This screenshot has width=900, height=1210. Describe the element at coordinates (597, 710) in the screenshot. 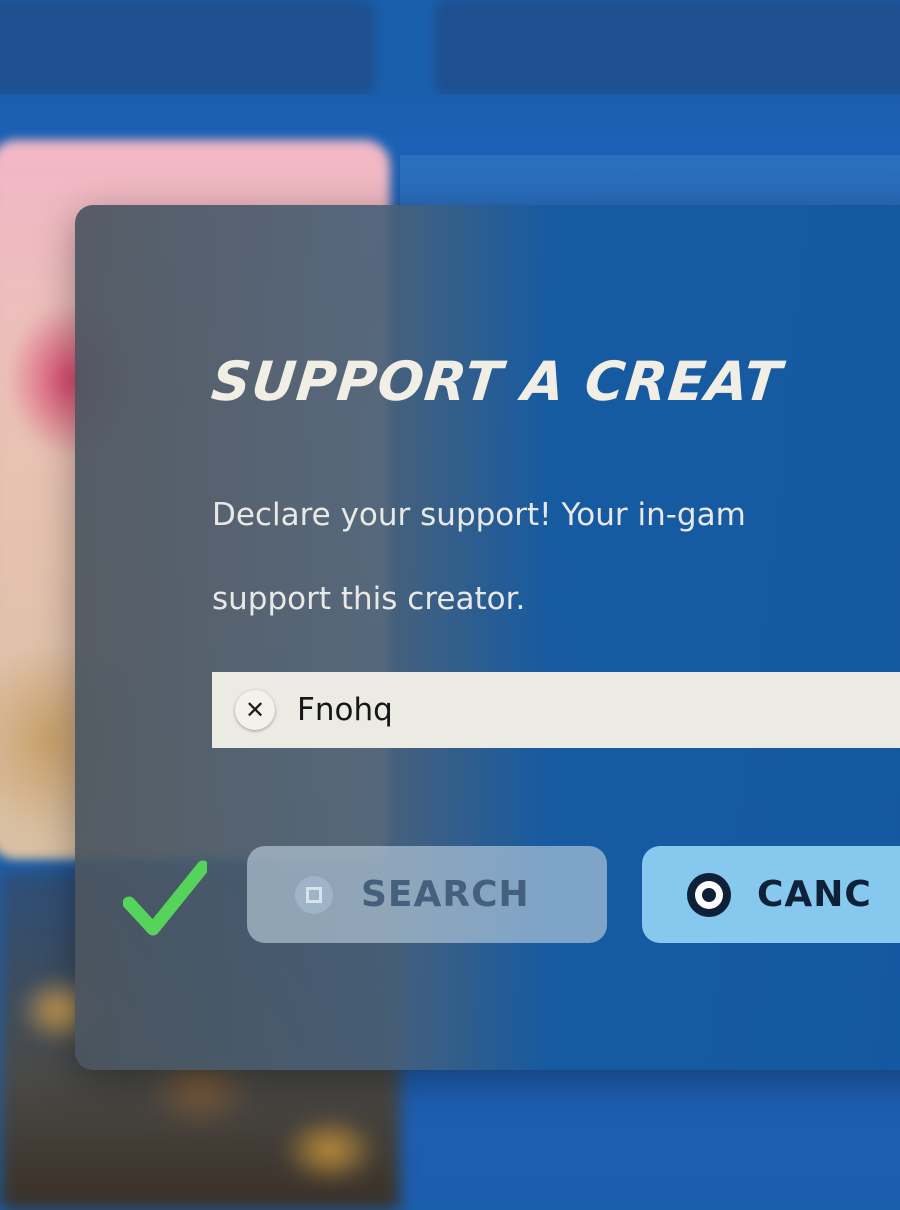

I see `creator-code-input` at that location.